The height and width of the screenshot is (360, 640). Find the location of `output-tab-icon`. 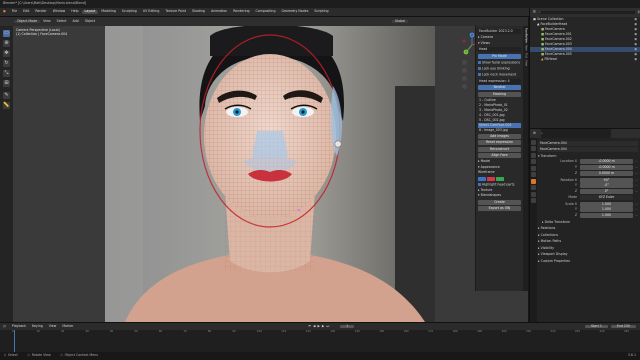

output-tab-icon is located at coordinates (533, 155).